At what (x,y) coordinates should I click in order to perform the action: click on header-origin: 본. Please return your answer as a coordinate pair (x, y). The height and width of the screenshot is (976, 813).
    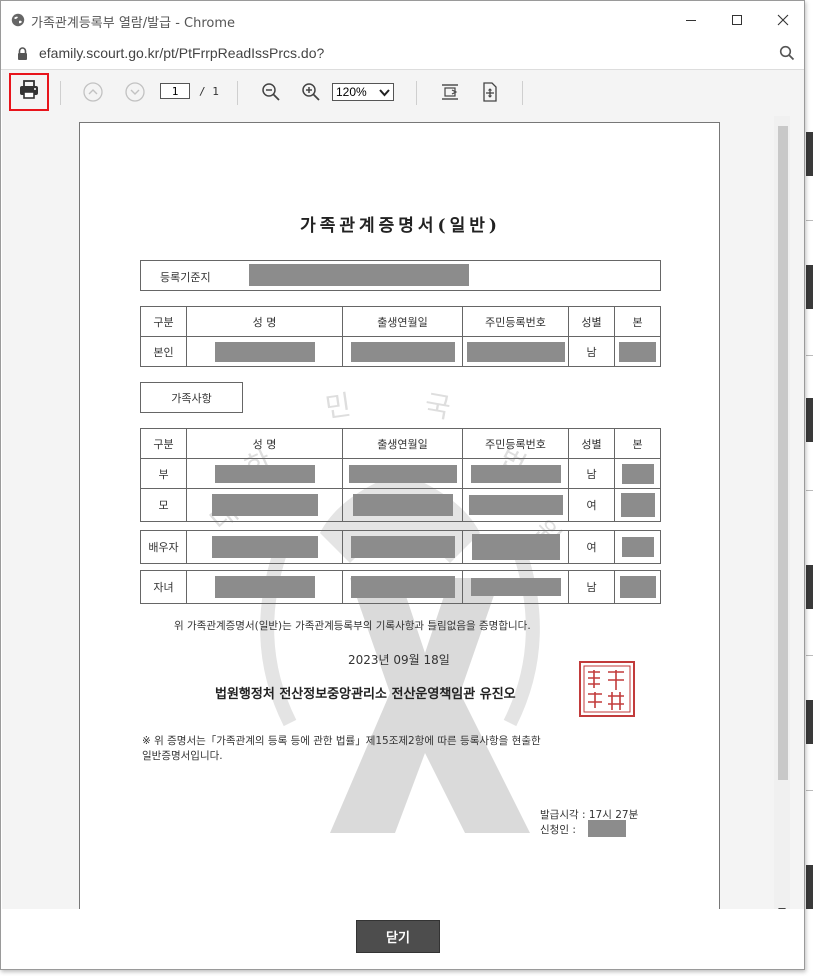
    Looking at the image, I should click on (637, 443).